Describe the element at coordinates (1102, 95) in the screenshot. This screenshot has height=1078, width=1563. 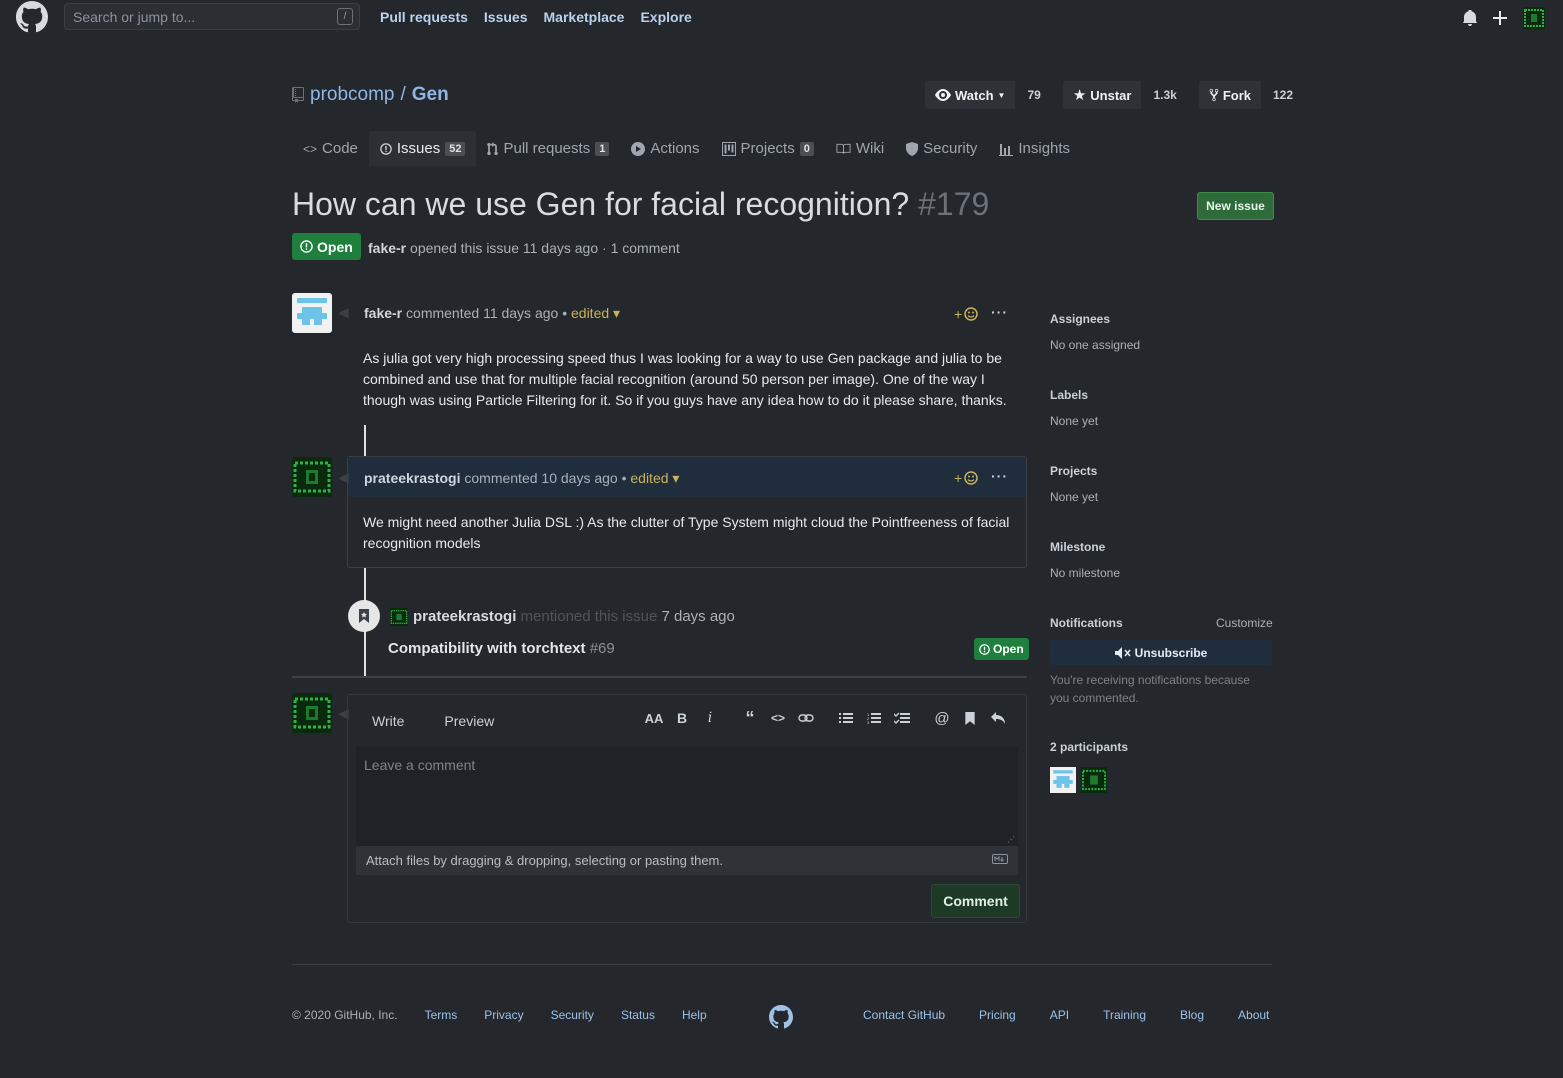
I see `unstar-button: ★ Unstar` at that location.